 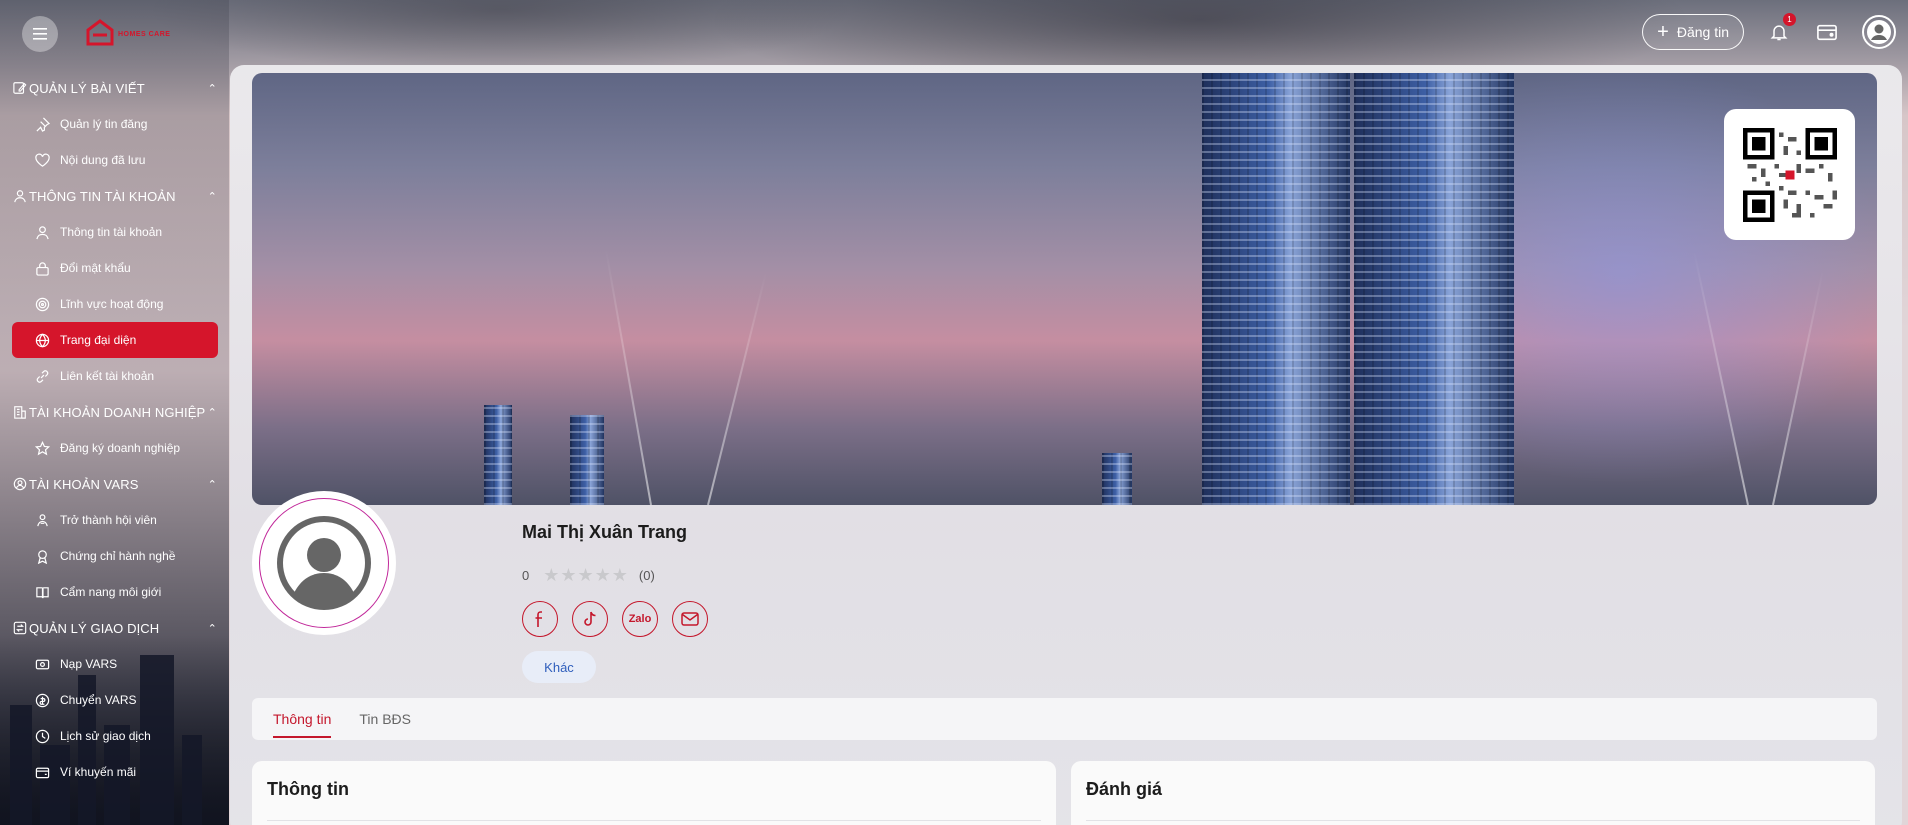 What do you see at coordinates (1789, 19) in the screenshot?
I see `notification-badge: 1` at bounding box center [1789, 19].